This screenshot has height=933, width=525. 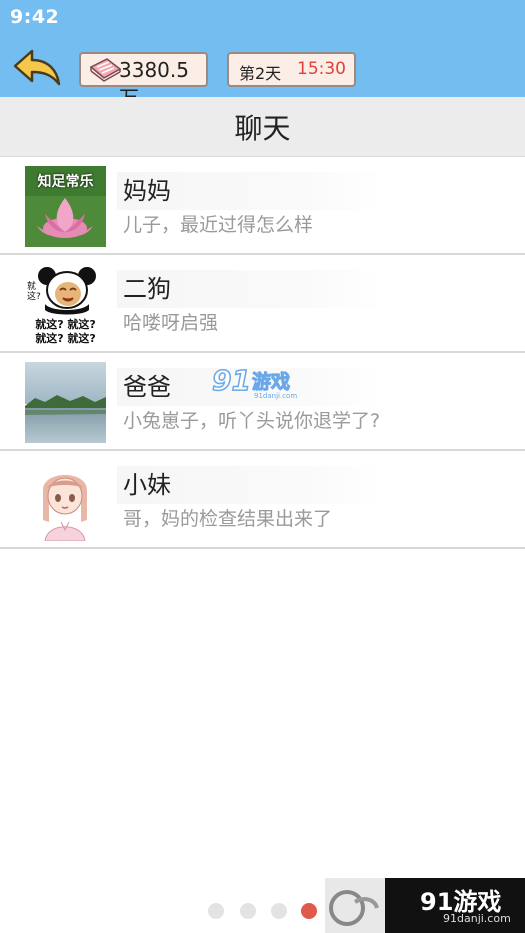 I want to click on back-arrow-icon, so click(x=37, y=67).